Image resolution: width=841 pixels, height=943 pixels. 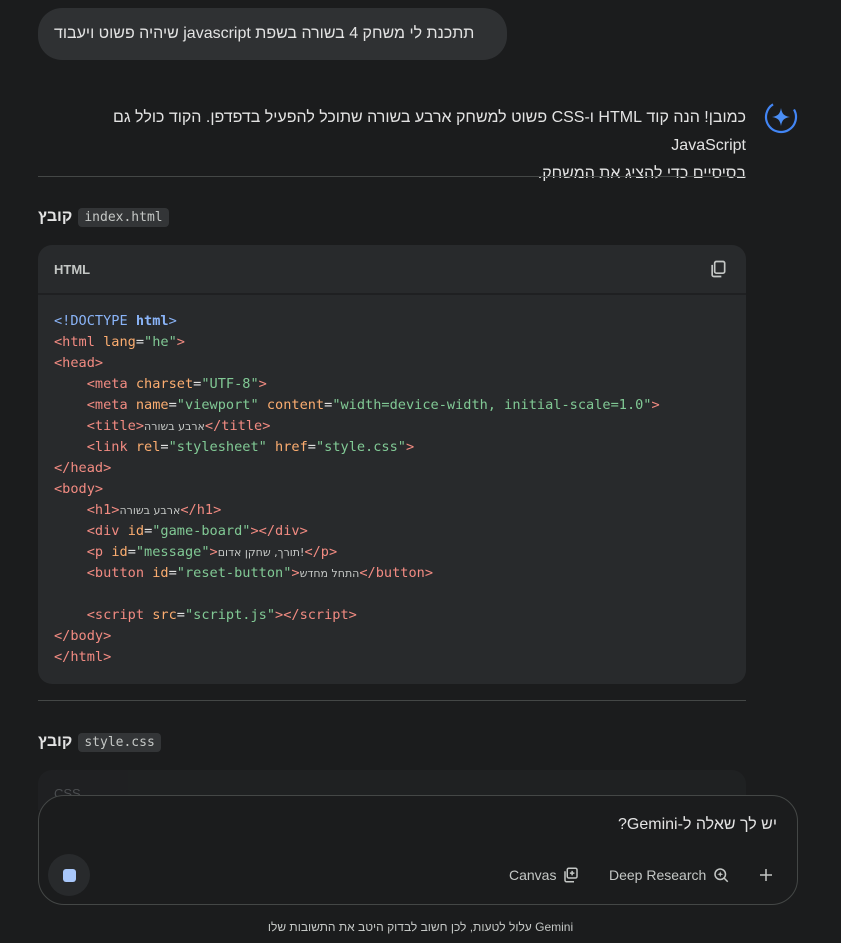 I want to click on canvas-icon, so click(x=571, y=875).